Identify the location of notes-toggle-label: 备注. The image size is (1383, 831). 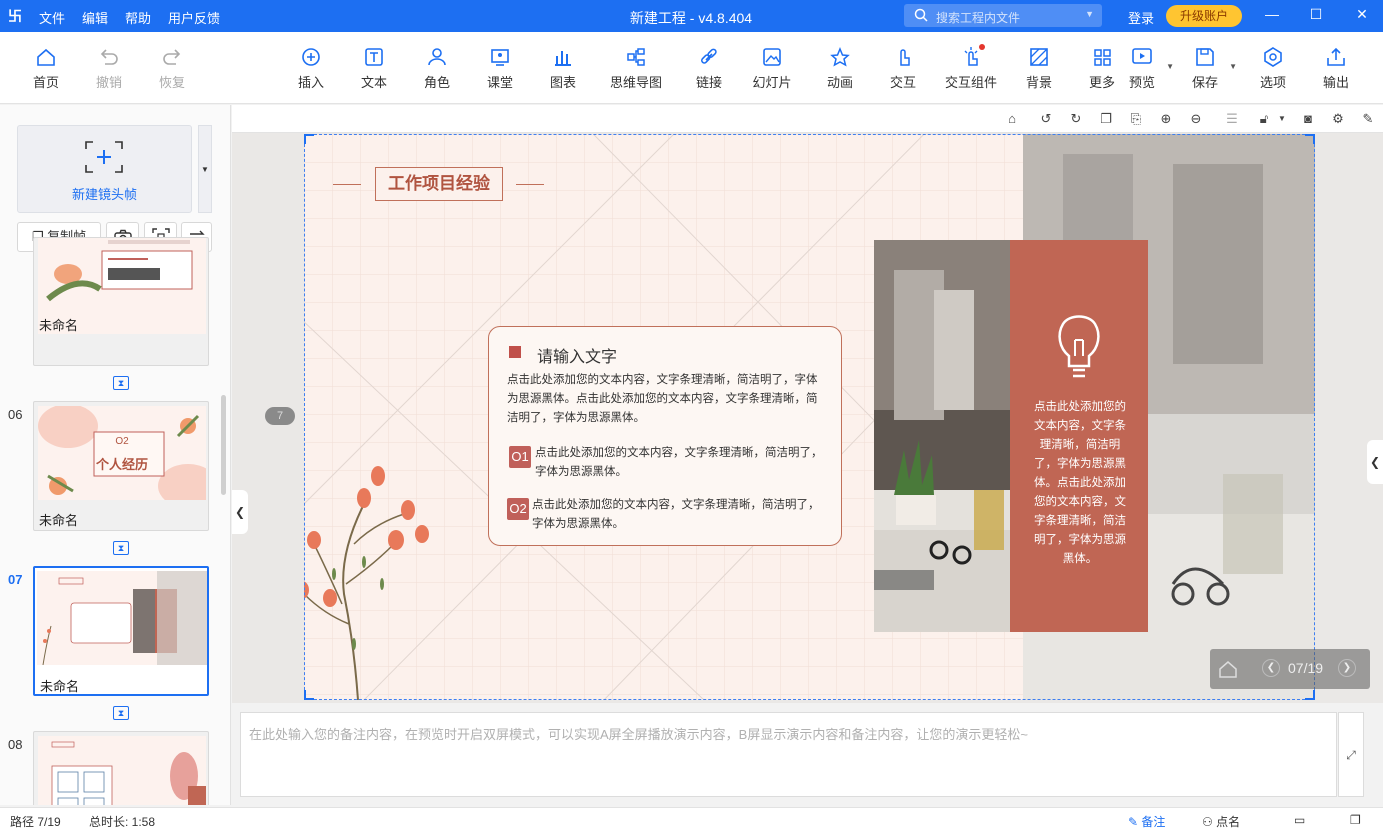
(1153, 822).